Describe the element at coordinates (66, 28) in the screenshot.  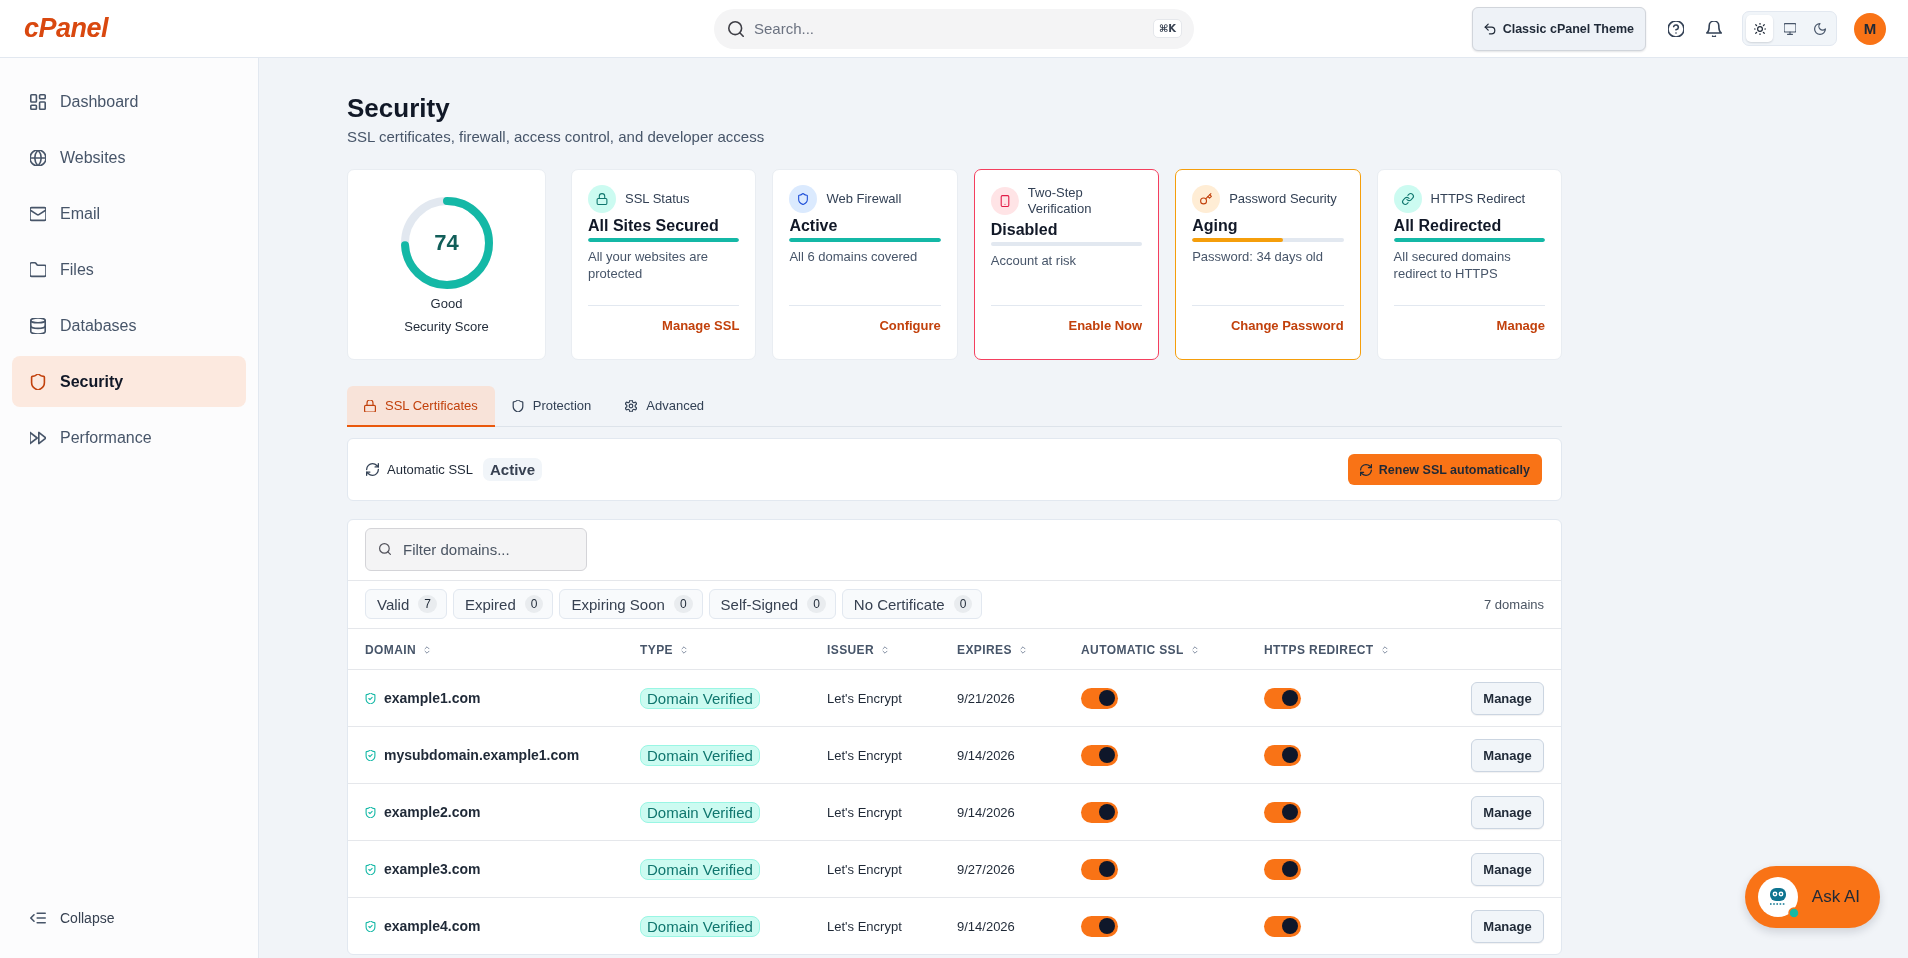
I see `logo: cPanel` at that location.